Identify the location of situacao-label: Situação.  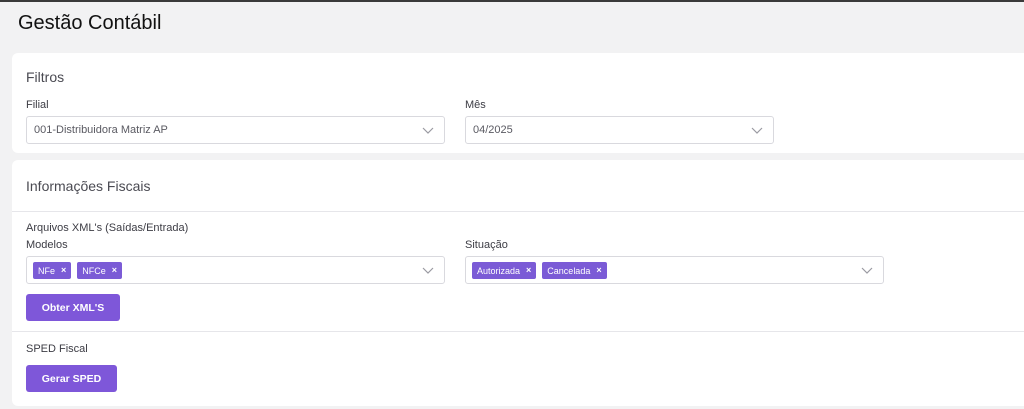
(486, 245).